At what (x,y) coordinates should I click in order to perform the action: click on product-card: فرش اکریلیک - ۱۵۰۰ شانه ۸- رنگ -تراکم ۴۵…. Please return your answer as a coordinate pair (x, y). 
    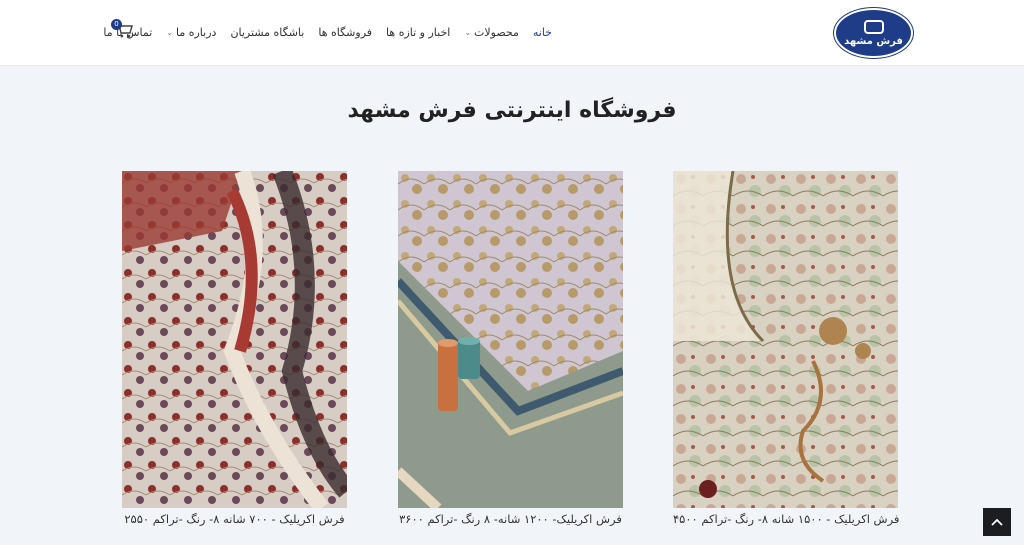
    Looking at the image, I should click on (786, 348).